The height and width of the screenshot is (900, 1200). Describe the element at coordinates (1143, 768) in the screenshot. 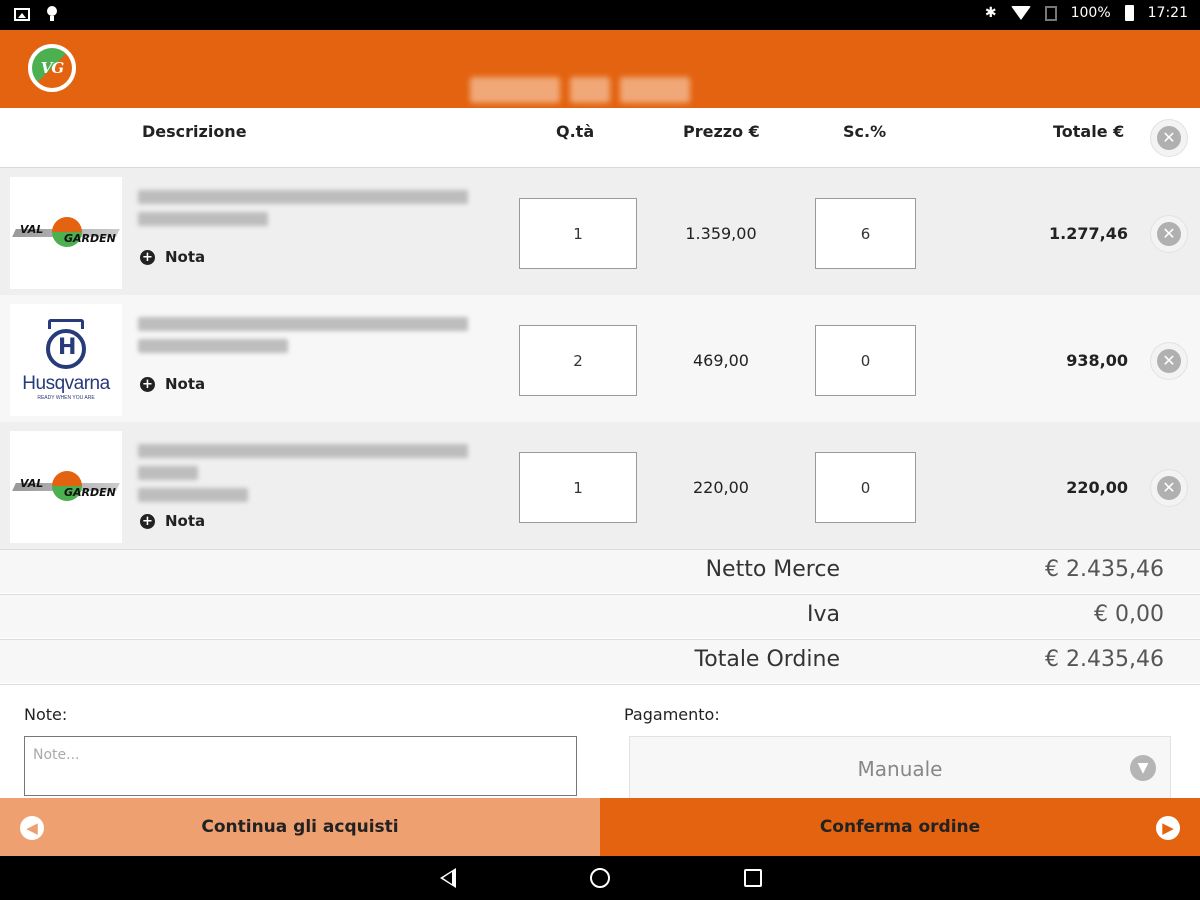

I see `chevron-down-icon: ▼` at that location.